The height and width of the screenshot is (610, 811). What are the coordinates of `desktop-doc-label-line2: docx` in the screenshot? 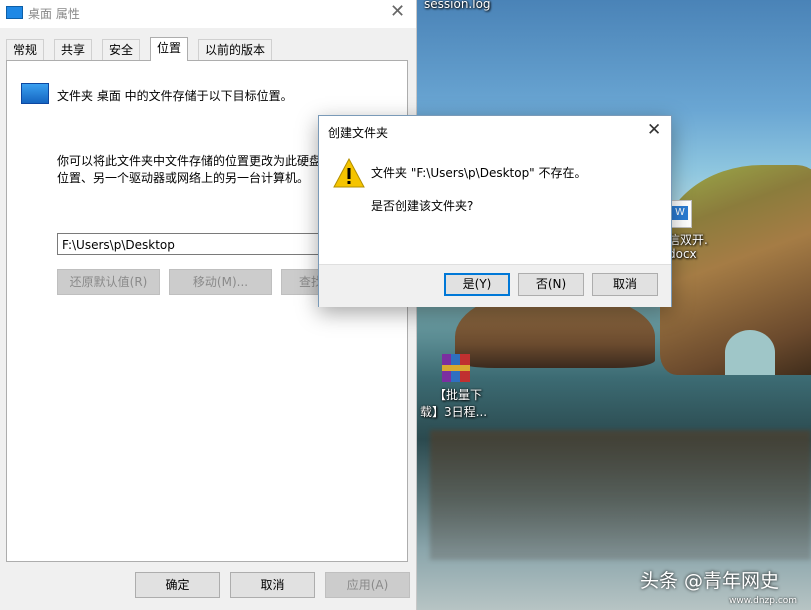 It's located at (682, 254).